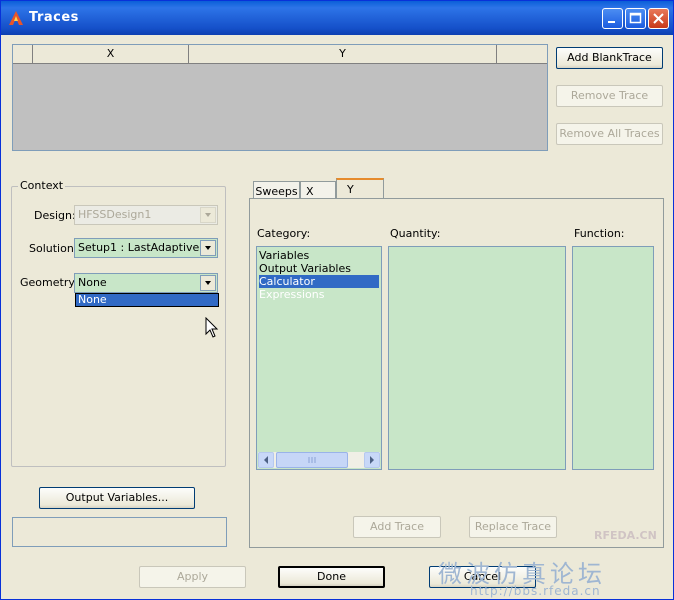  I want to click on design-dropdown-button, so click(208, 215).